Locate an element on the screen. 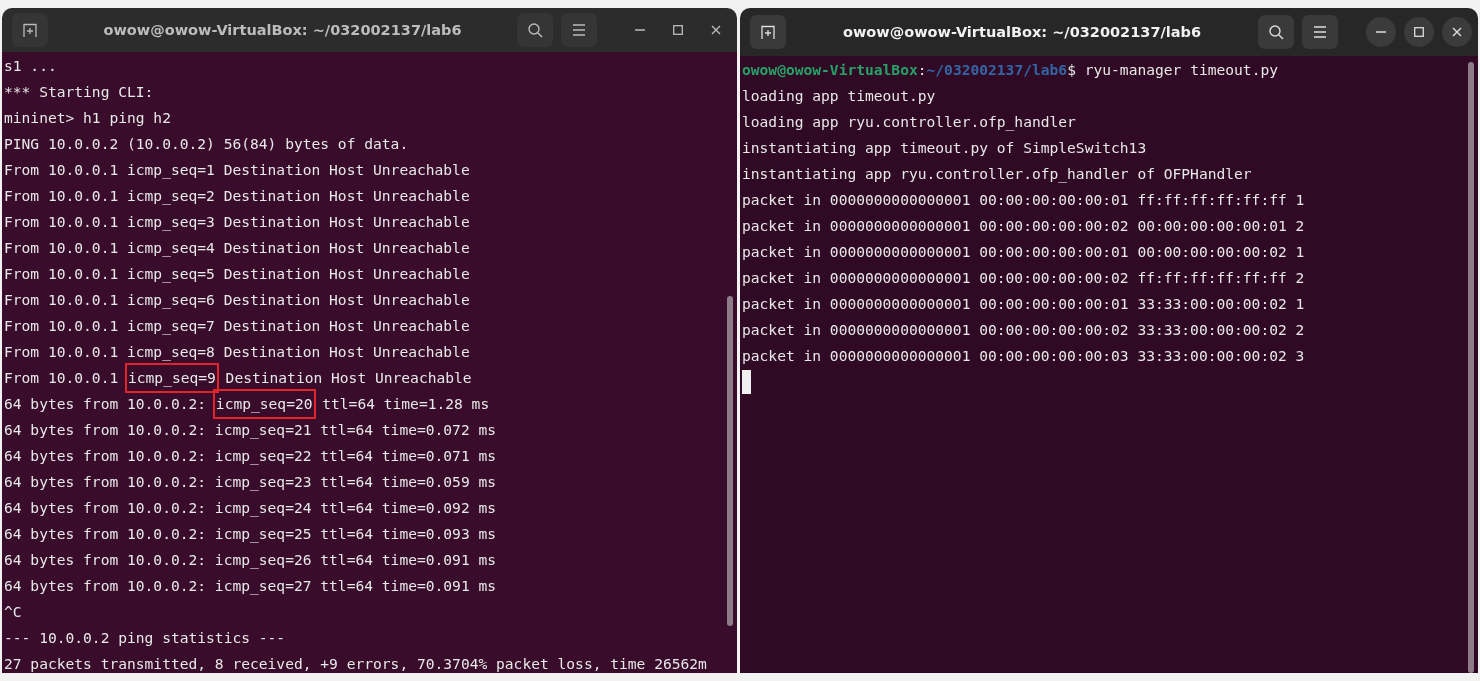  minimize-button is located at coordinates (1381, 32).